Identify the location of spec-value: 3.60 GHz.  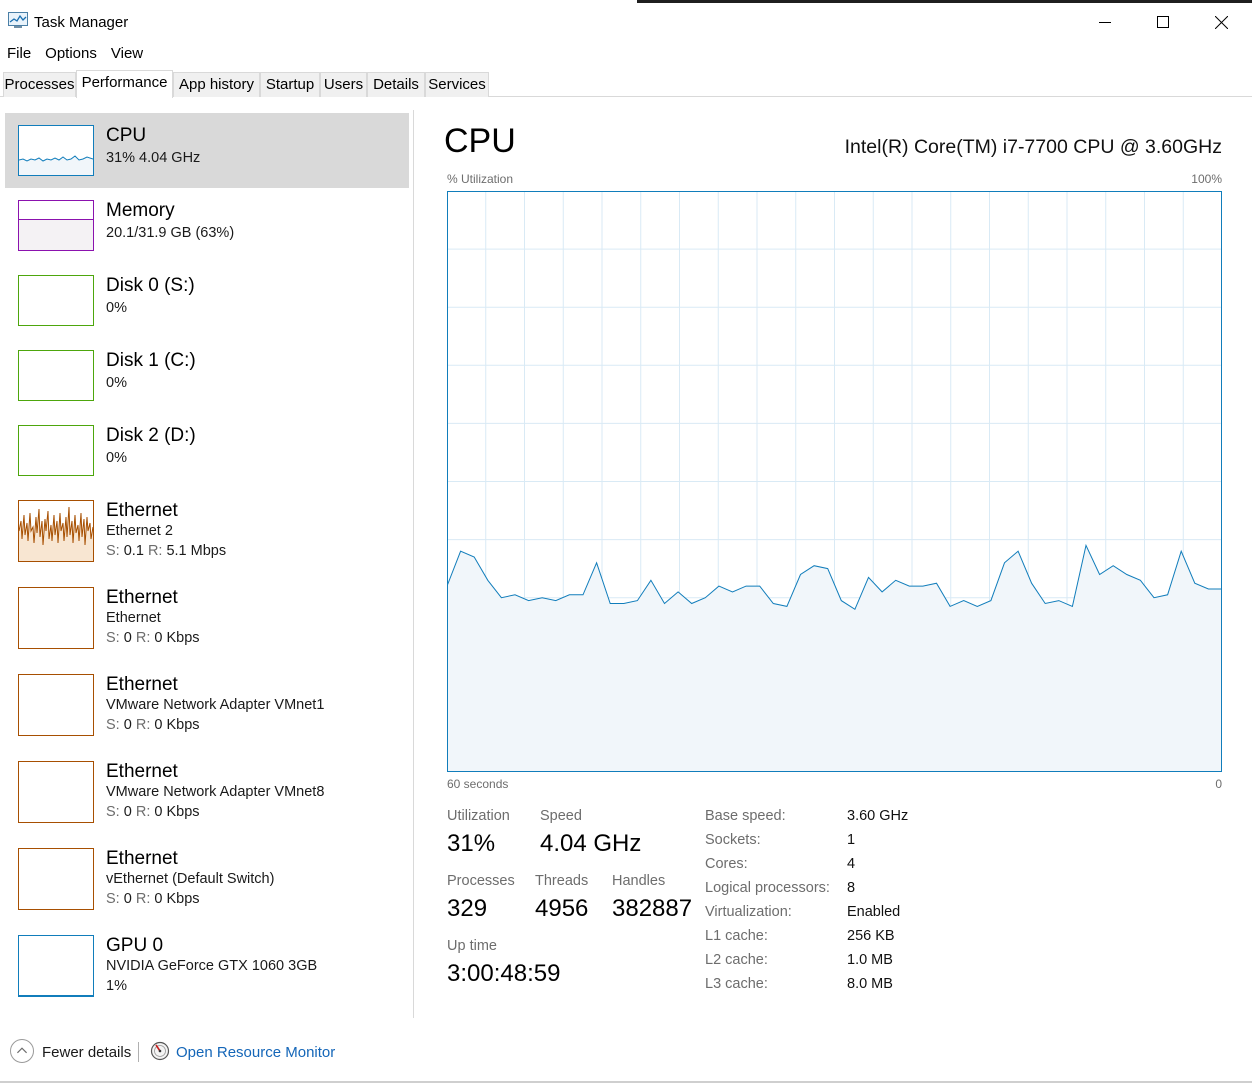
(878, 816).